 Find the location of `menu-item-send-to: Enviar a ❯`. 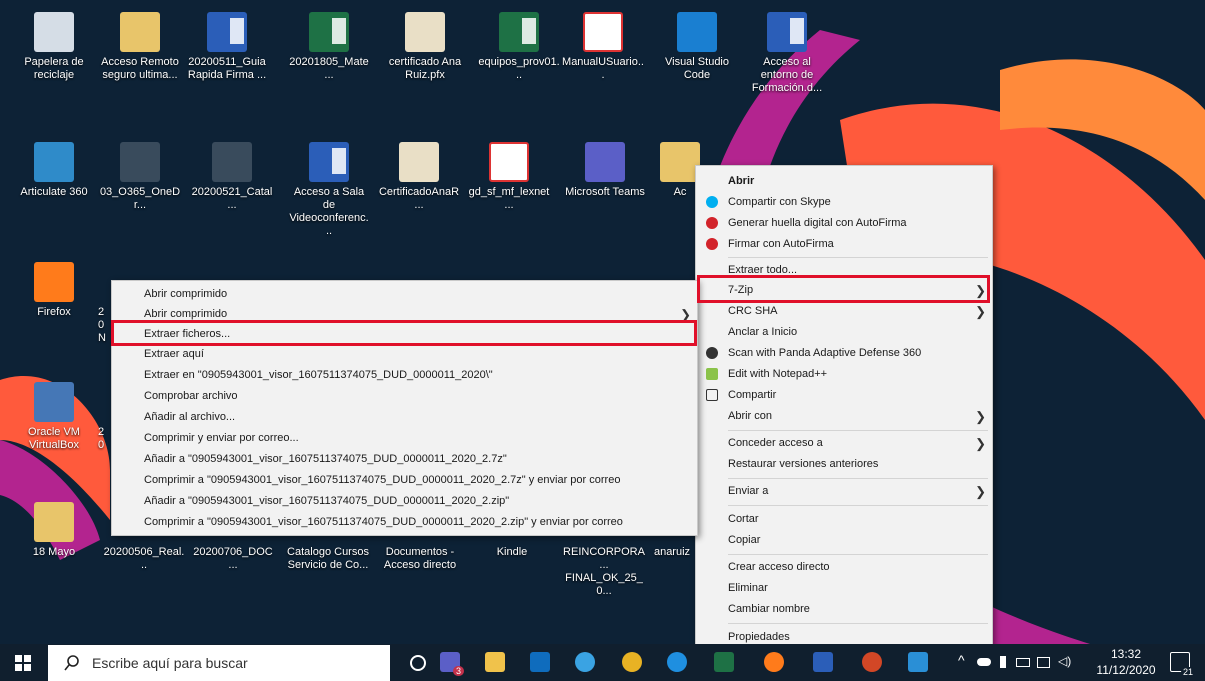

menu-item-send-to: Enviar a ❯ is located at coordinates (844, 491).